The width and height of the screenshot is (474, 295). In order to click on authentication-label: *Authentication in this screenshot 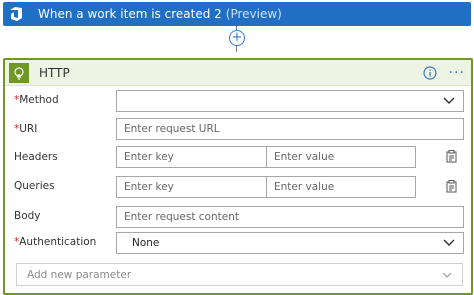, I will do `click(55, 242)`.